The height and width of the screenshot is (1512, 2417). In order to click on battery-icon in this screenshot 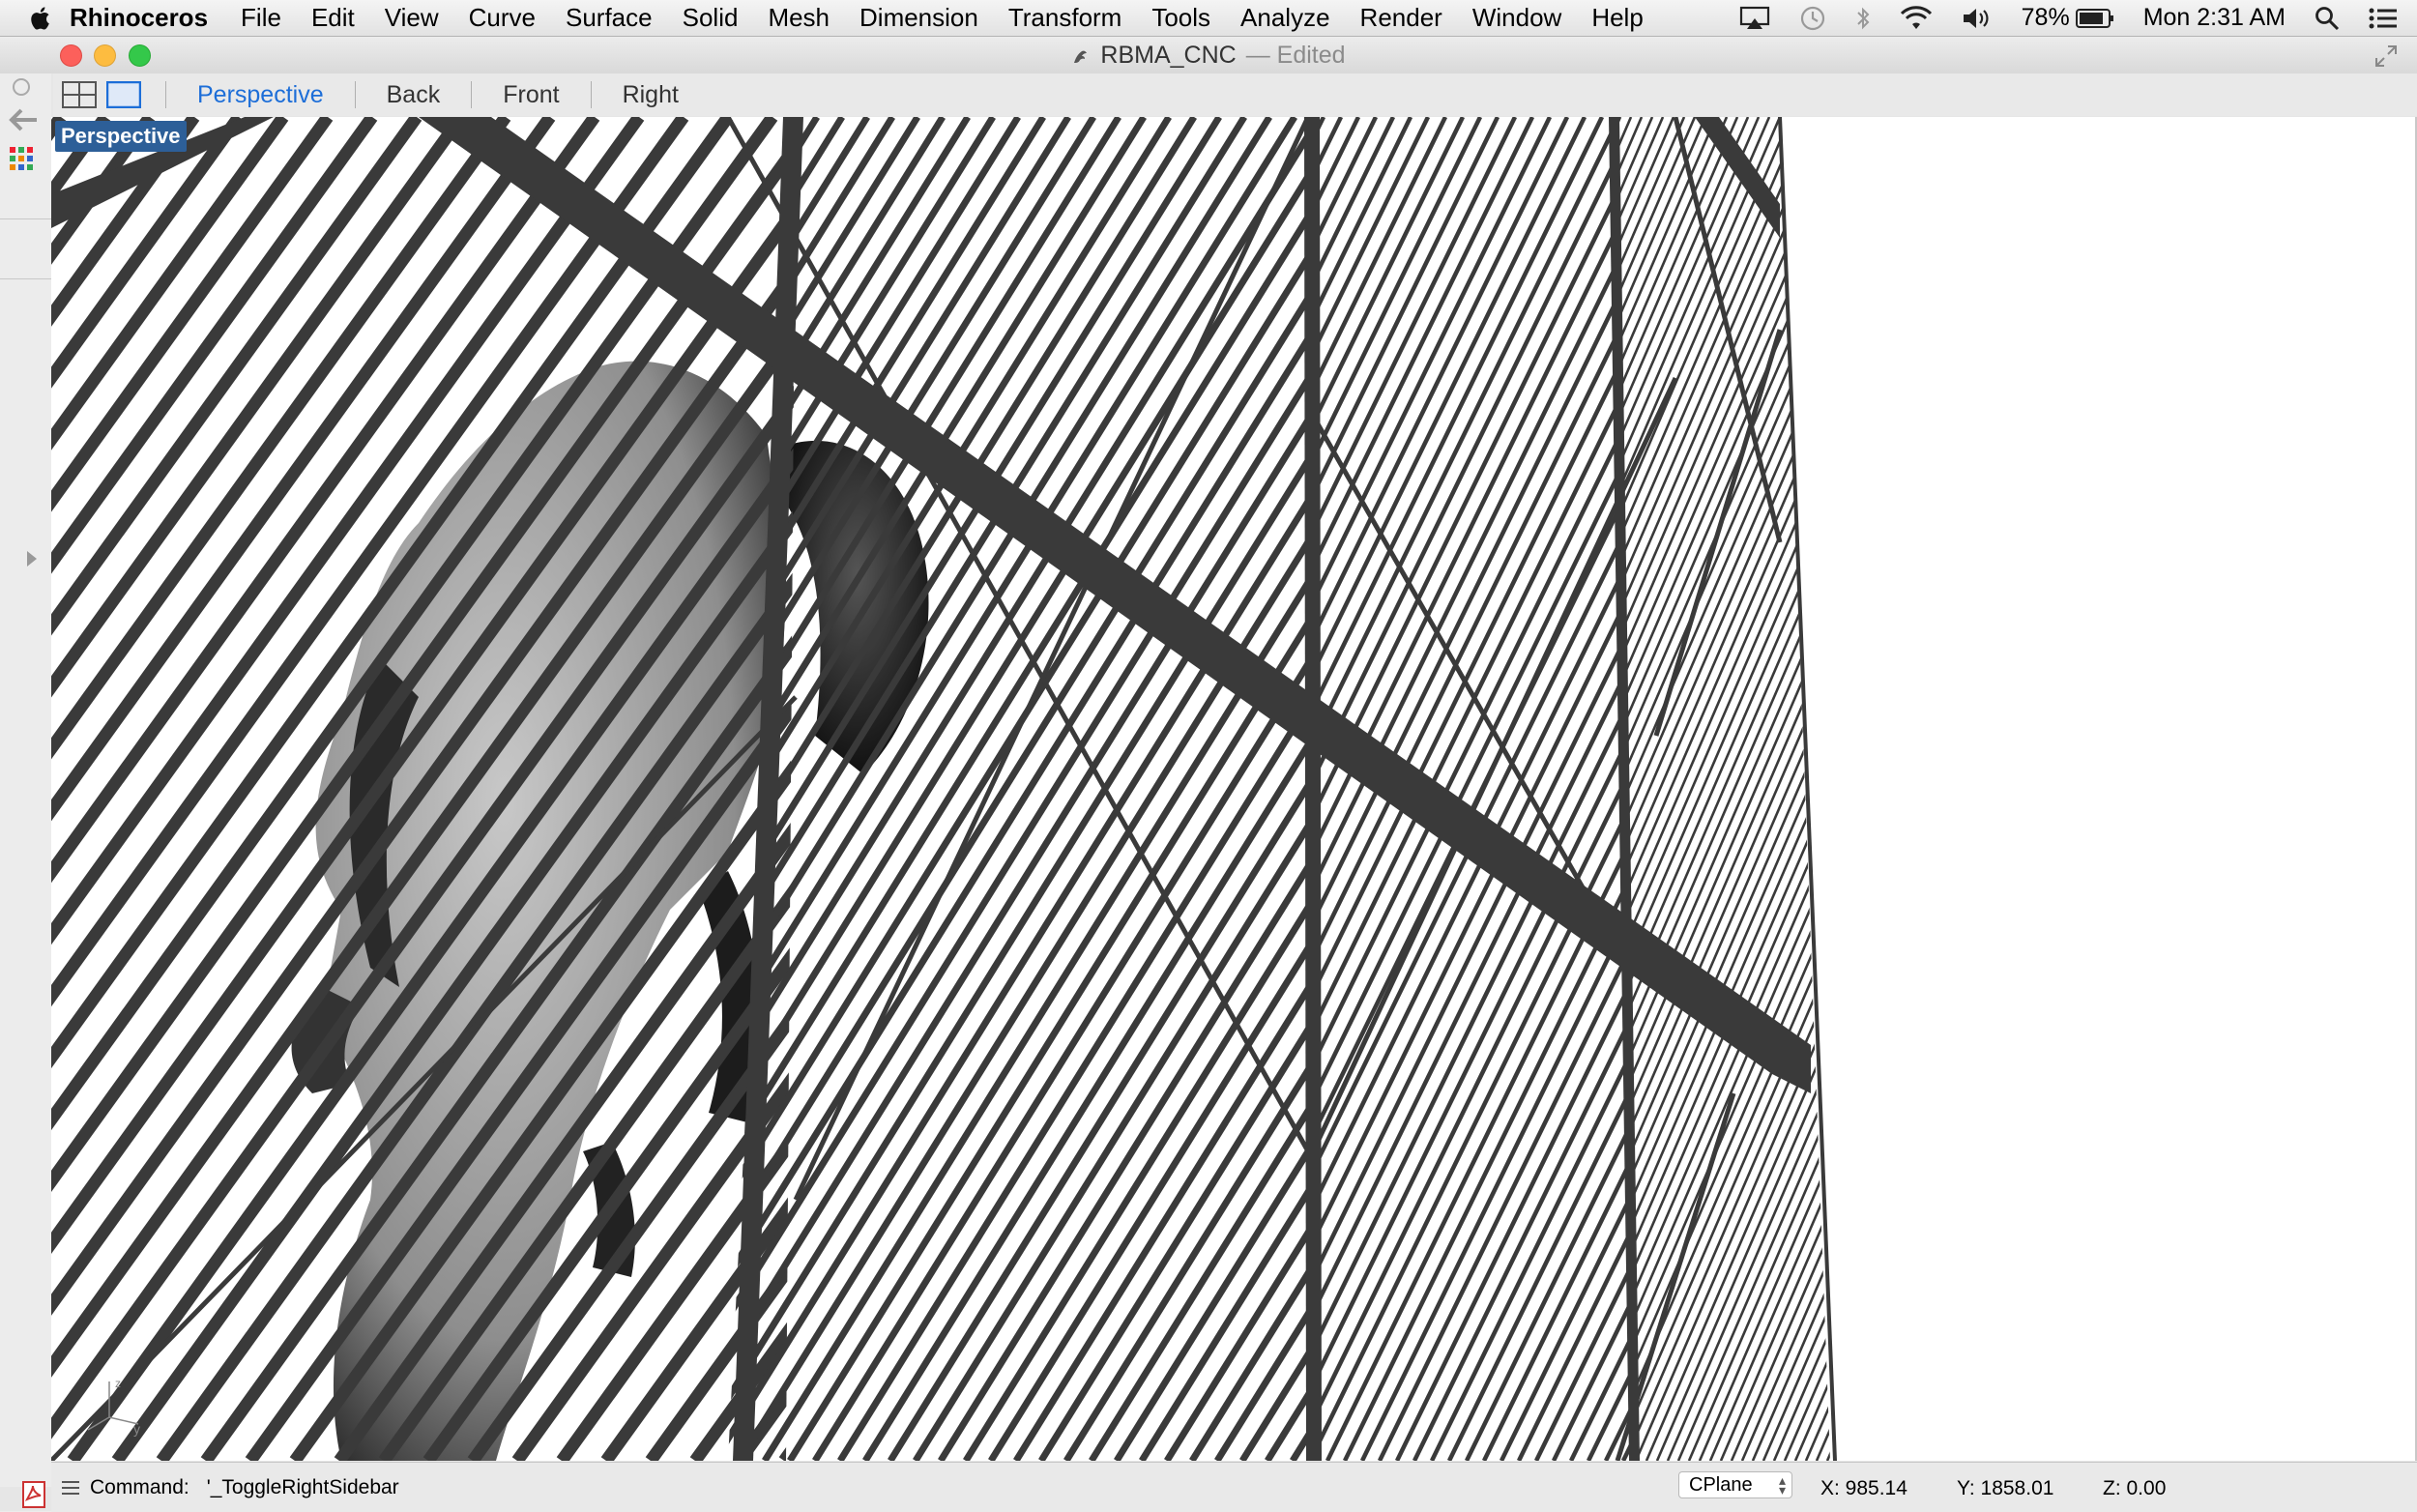, I will do `click(2094, 18)`.